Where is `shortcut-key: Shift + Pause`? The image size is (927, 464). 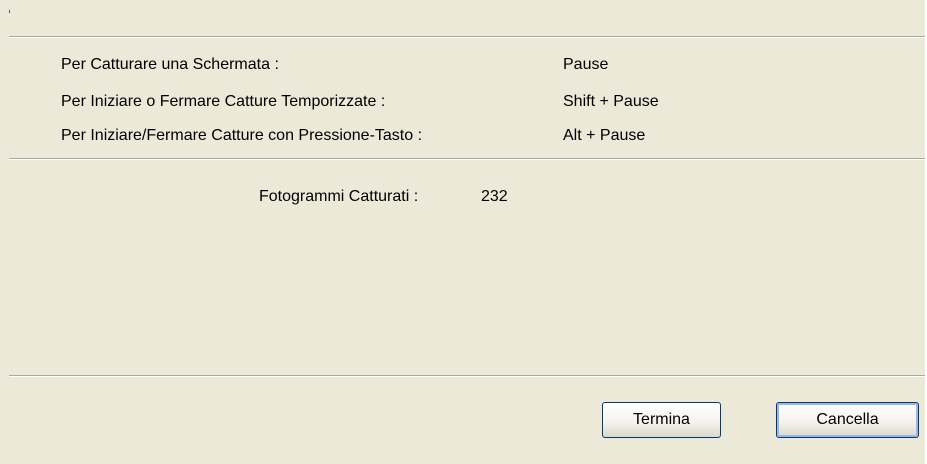
shortcut-key: Shift + Pause is located at coordinates (611, 101).